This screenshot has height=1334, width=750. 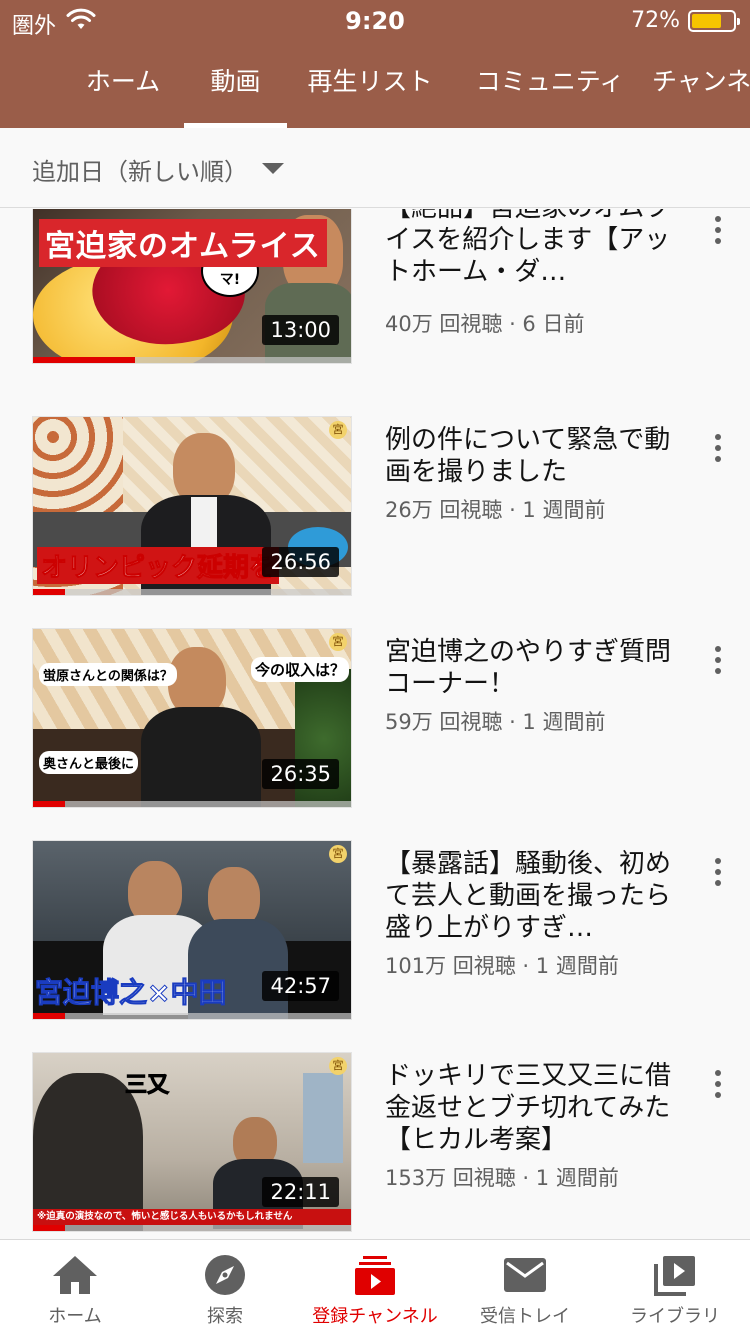 What do you see at coordinates (300, 669) in the screenshot?
I see `thumbnail-caption: 今の収入は？` at bounding box center [300, 669].